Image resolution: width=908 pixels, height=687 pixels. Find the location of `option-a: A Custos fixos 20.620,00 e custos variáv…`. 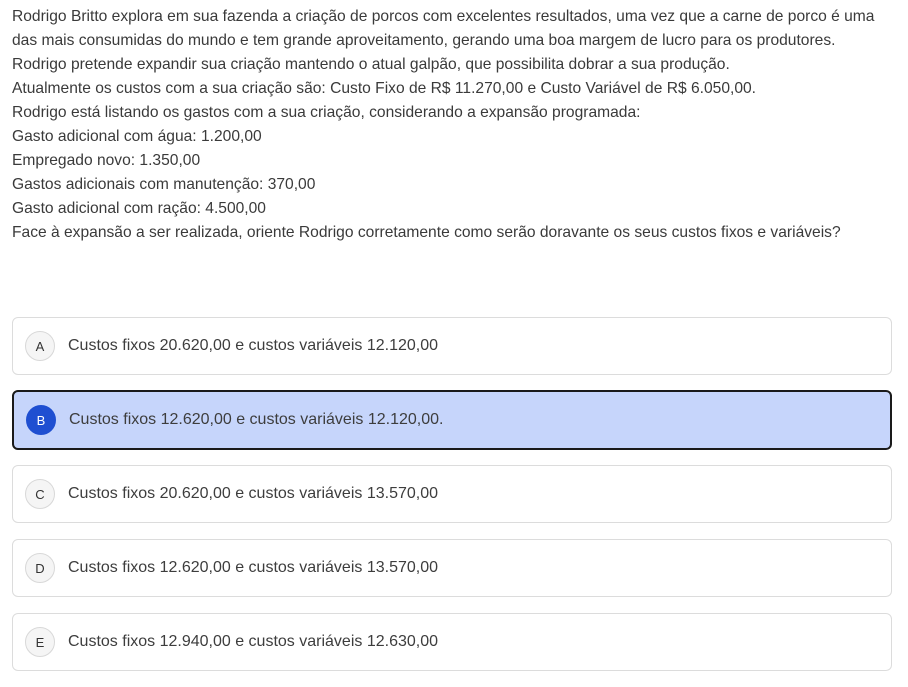

option-a: A Custos fixos 20.620,00 e custos variáv… is located at coordinates (452, 346).